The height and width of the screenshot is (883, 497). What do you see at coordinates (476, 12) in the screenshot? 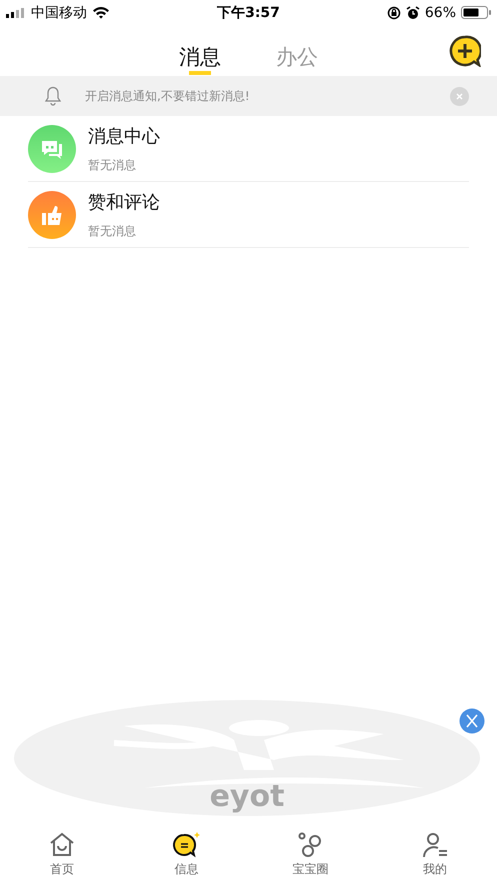
I see `battery-icon` at bounding box center [476, 12].